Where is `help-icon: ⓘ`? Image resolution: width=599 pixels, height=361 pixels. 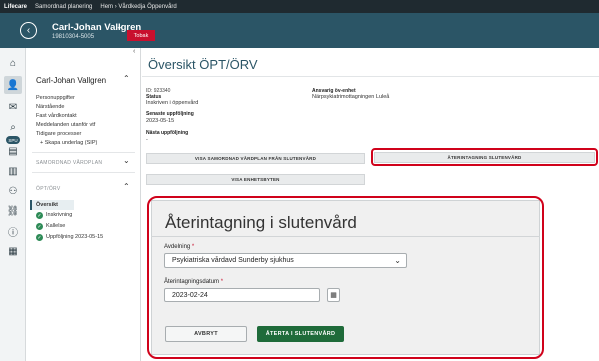 help-icon: ⓘ is located at coordinates (13, 231).